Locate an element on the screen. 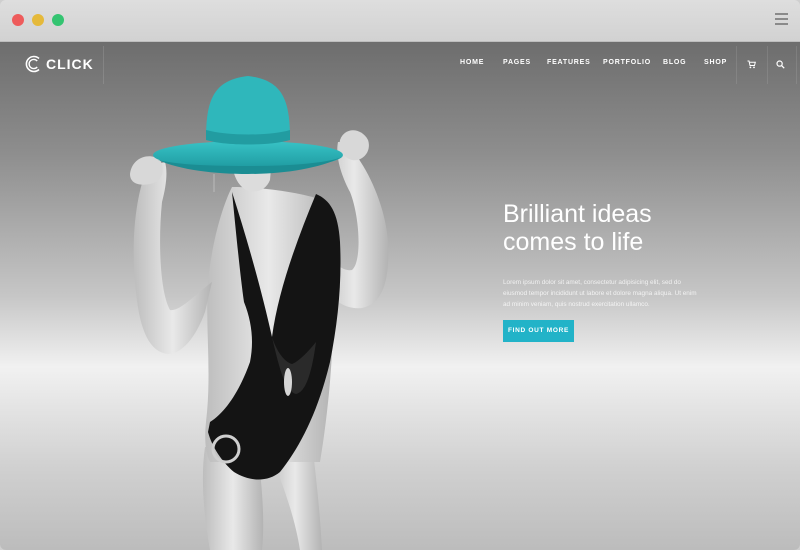 The image size is (800, 550). search-button is located at coordinates (781, 65).